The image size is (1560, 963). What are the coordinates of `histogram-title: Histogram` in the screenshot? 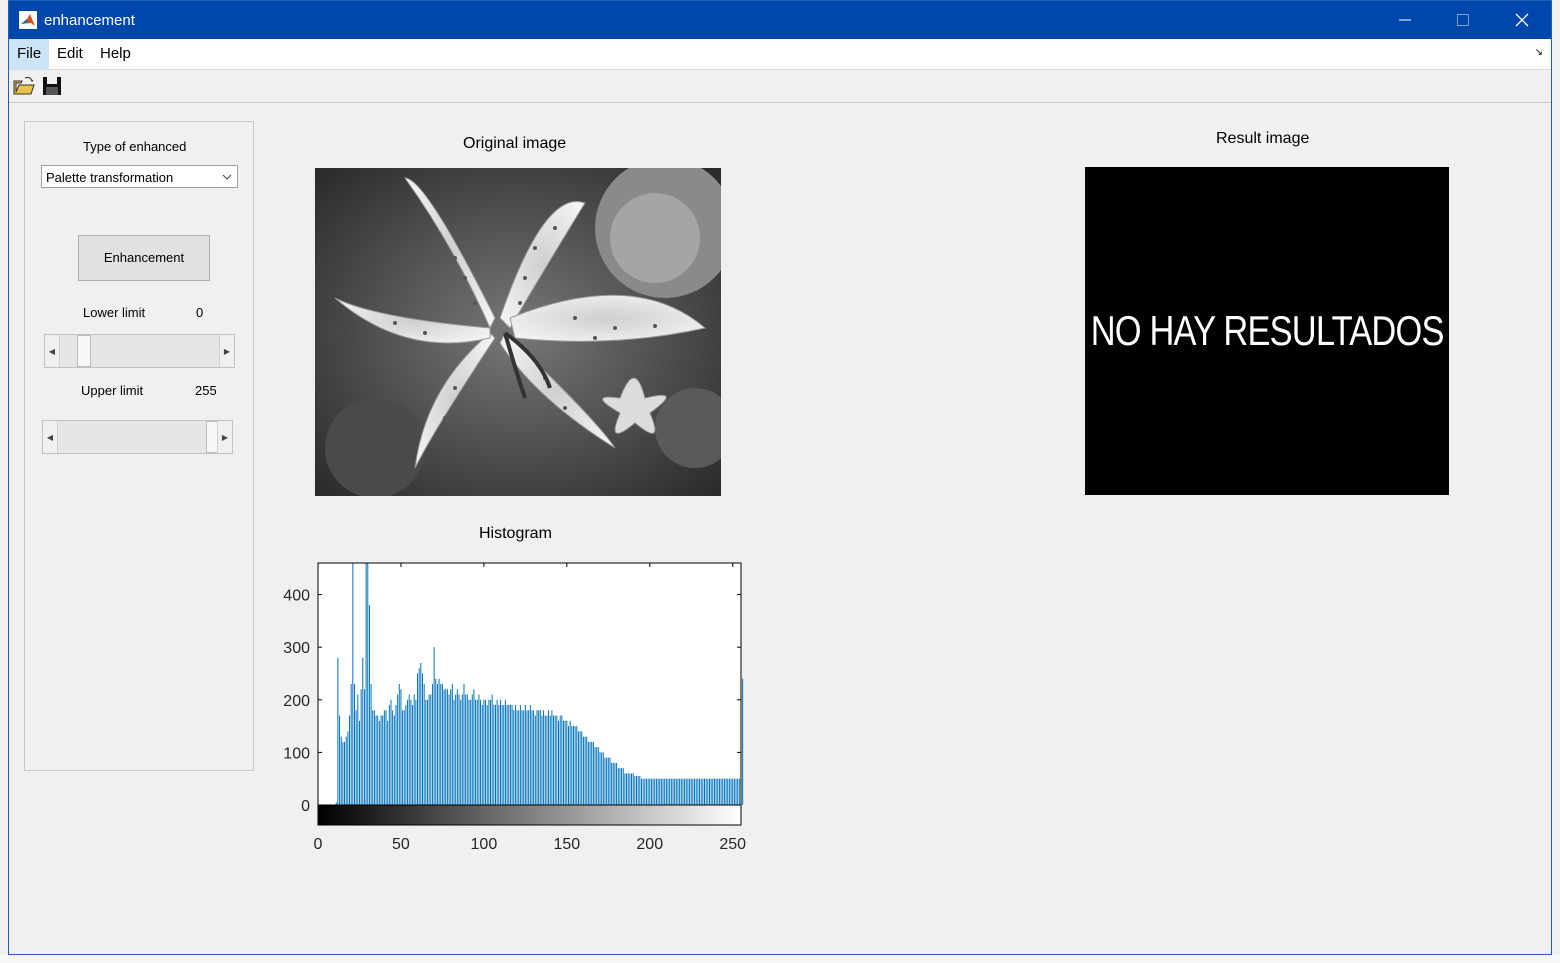 It's located at (515, 533).